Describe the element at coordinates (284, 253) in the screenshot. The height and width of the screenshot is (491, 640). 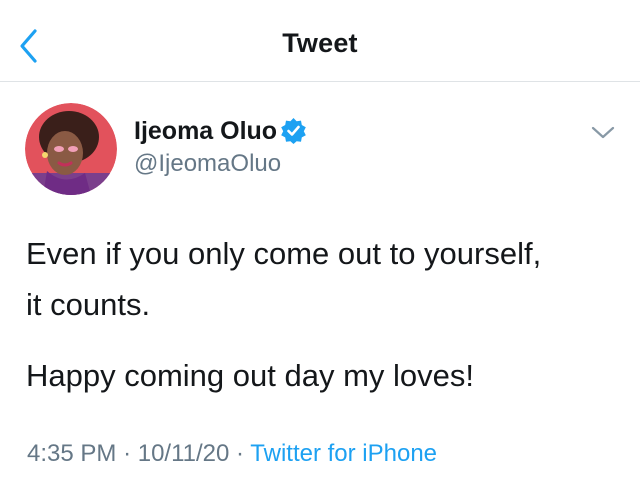
I see `tweet-text-line: Even if you only come out to yourself,` at that location.